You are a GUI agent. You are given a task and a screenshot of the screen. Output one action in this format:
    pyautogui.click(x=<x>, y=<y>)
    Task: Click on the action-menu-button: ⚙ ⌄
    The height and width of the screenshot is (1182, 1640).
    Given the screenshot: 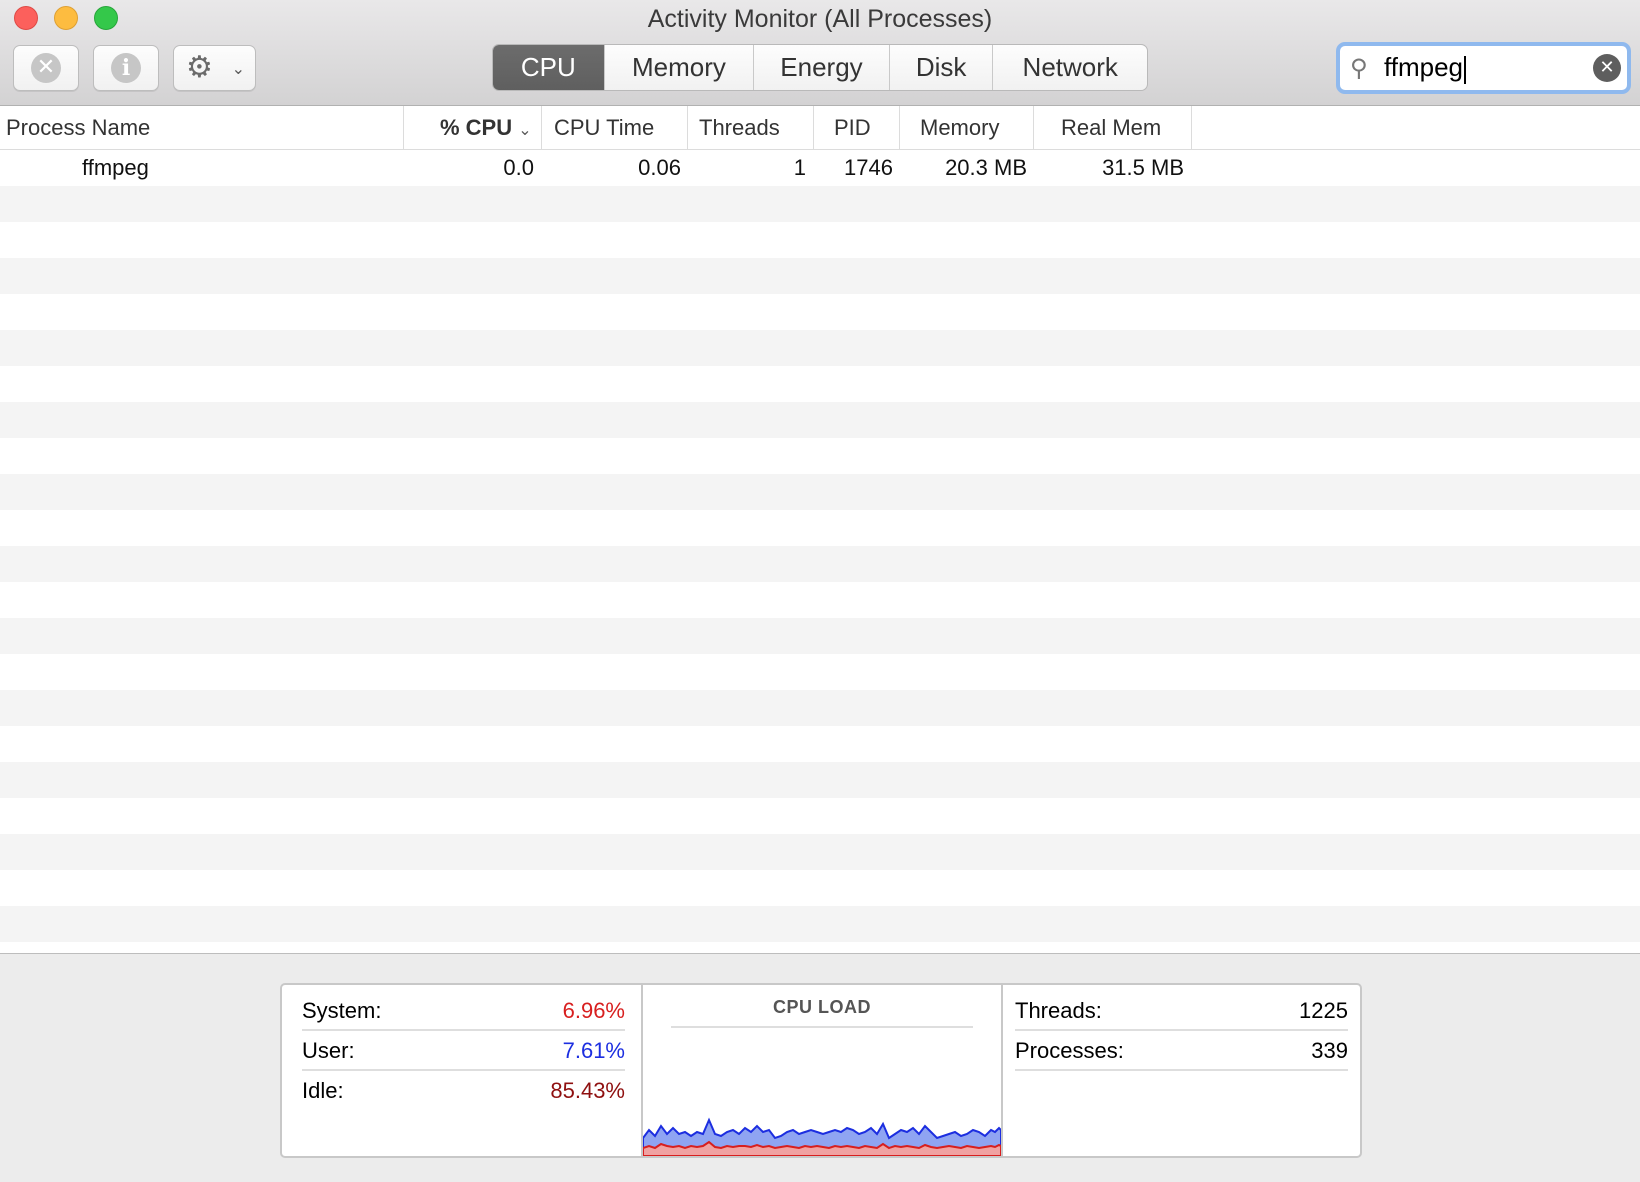 What is the action you would take?
    pyautogui.click(x=214, y=68)
    